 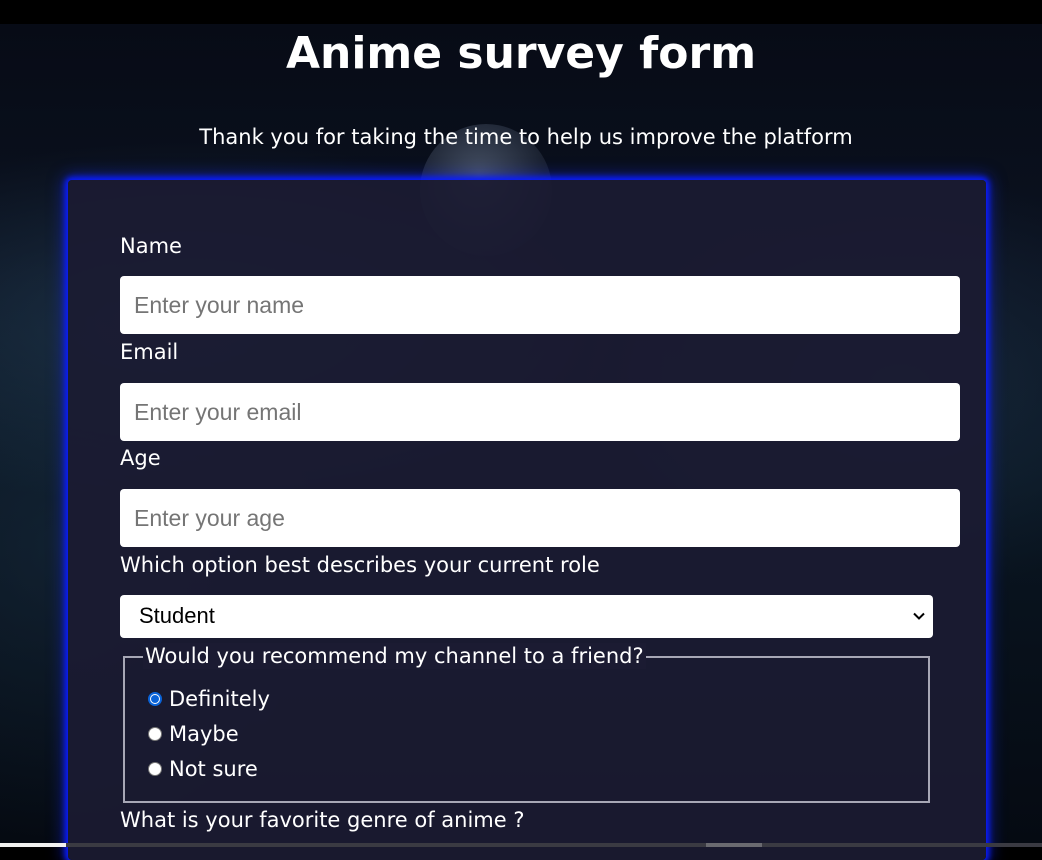 I want to click on email-label: Email, so click(x=149, y=352).